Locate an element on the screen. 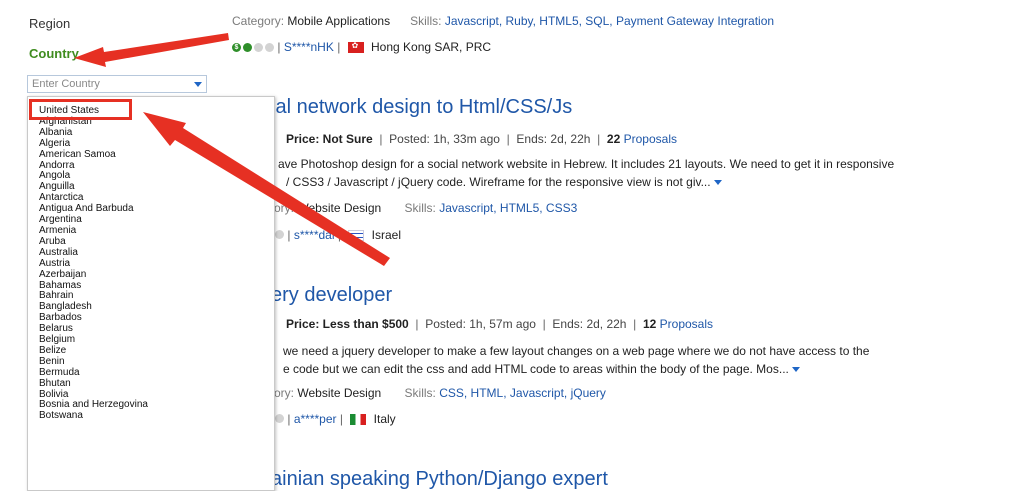 The width and height of the screenshot is (1024, 491). annotation-arrows is located at coordinates (232, 149).